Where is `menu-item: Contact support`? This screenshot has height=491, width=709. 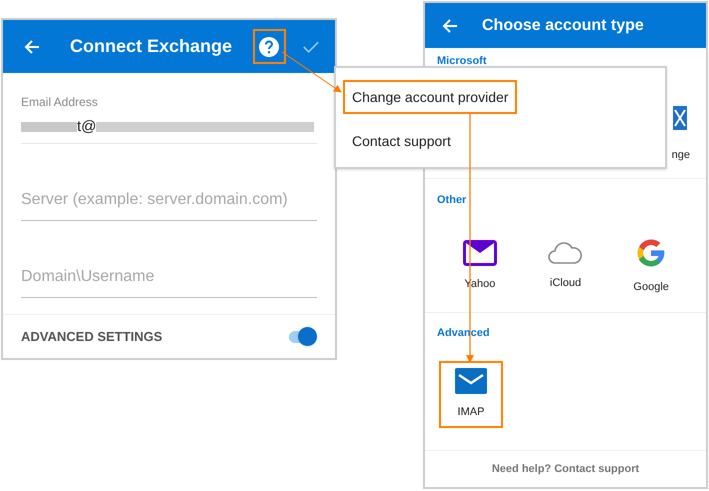
menu-item: Contact support is located at coordinates (401, 141).